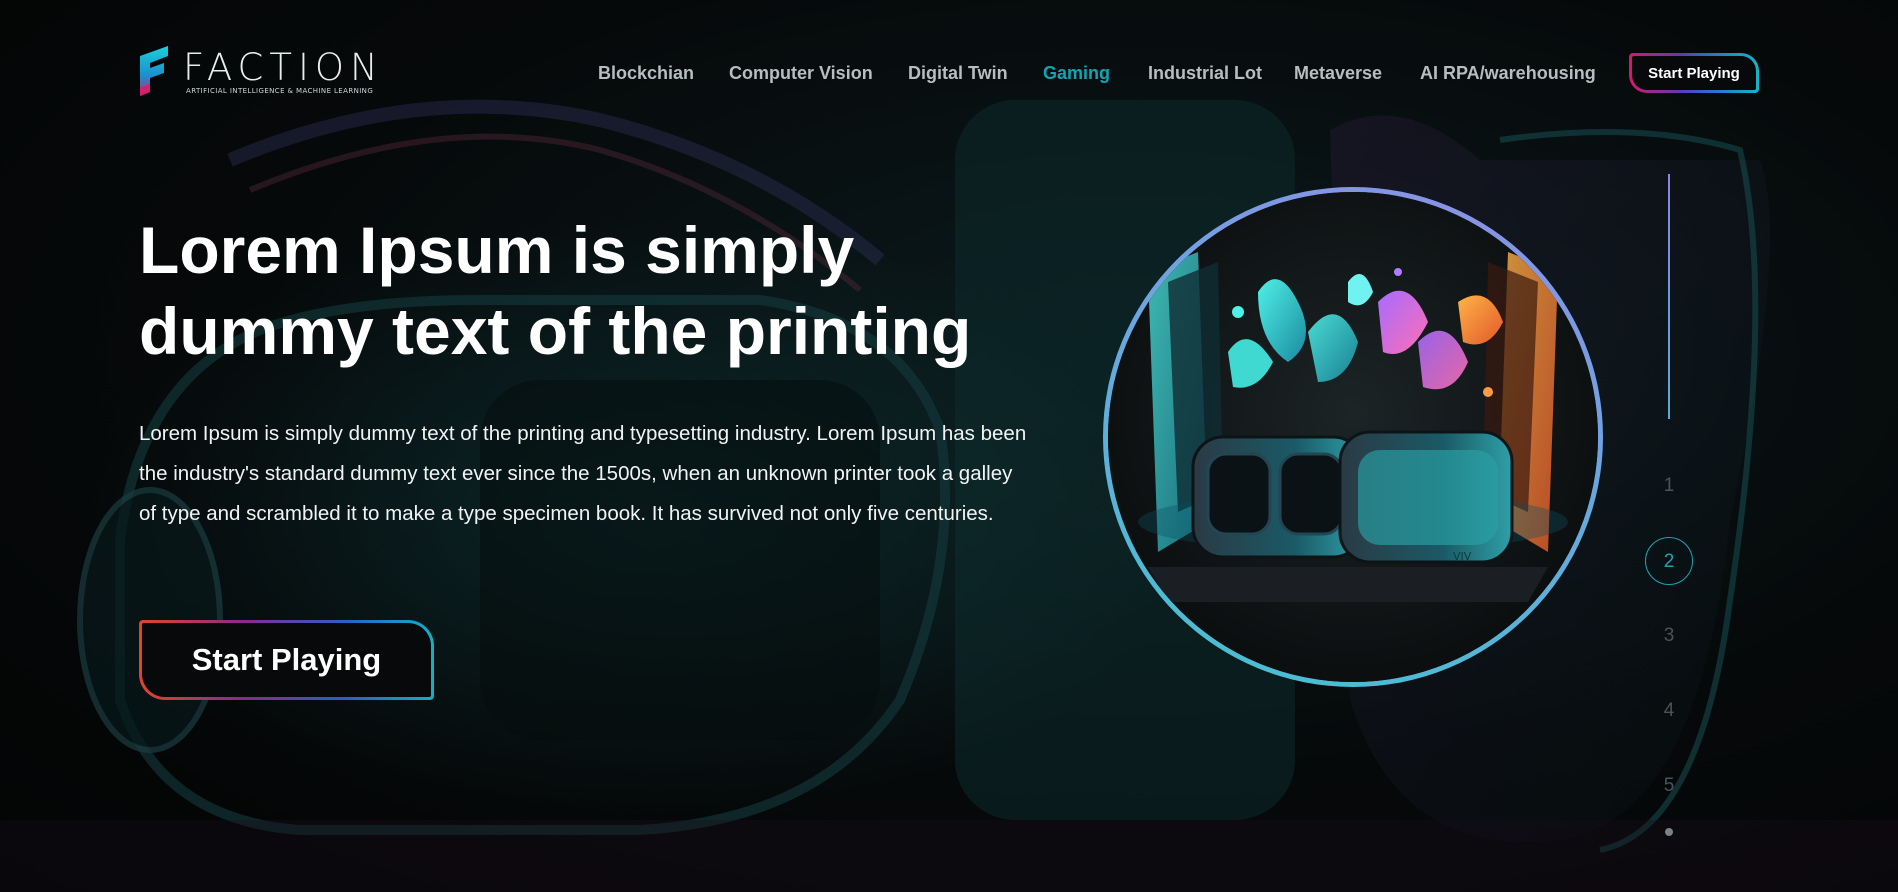  Describe the element at coordinates (555, 331) in the screenshot. I see `hero-title-line-2: dummy text of the printing` at that location.